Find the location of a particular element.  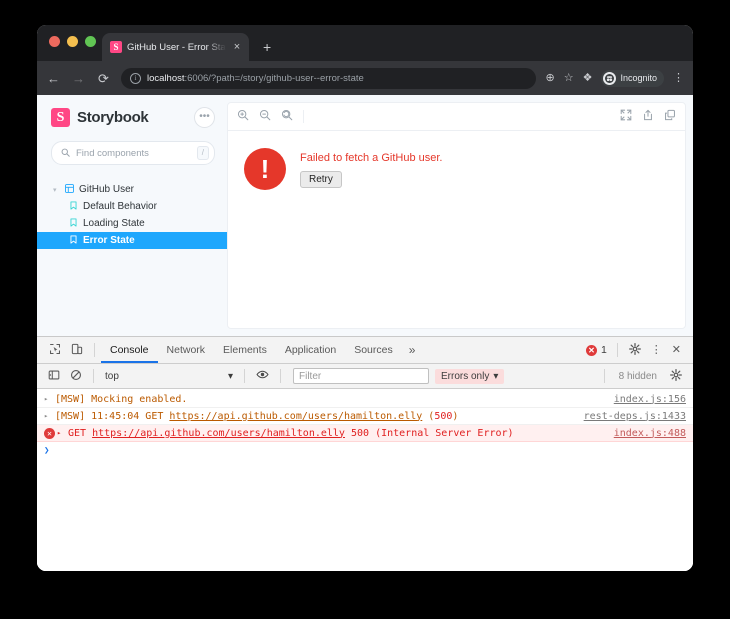

sidebar-item-error-state: Error State is located at coordinates (132, 240).